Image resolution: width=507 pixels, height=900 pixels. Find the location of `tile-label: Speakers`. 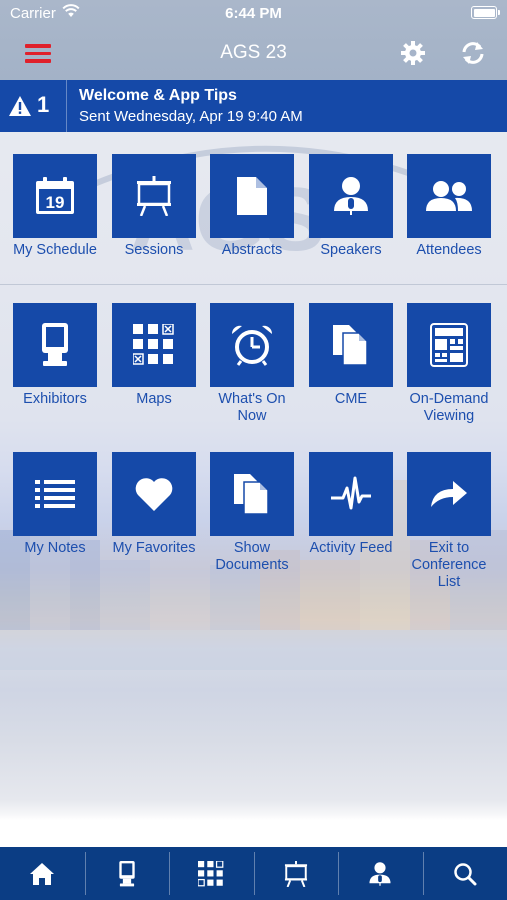

tile-label: Speakers is located at coordinates (351, 250).